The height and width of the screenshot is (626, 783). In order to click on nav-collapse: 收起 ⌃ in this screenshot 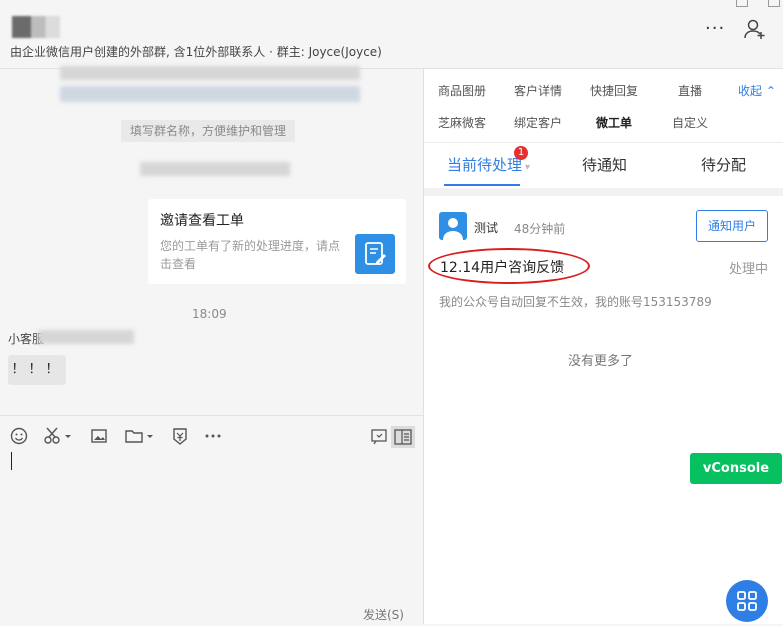, I will do `click(757, 90)`.